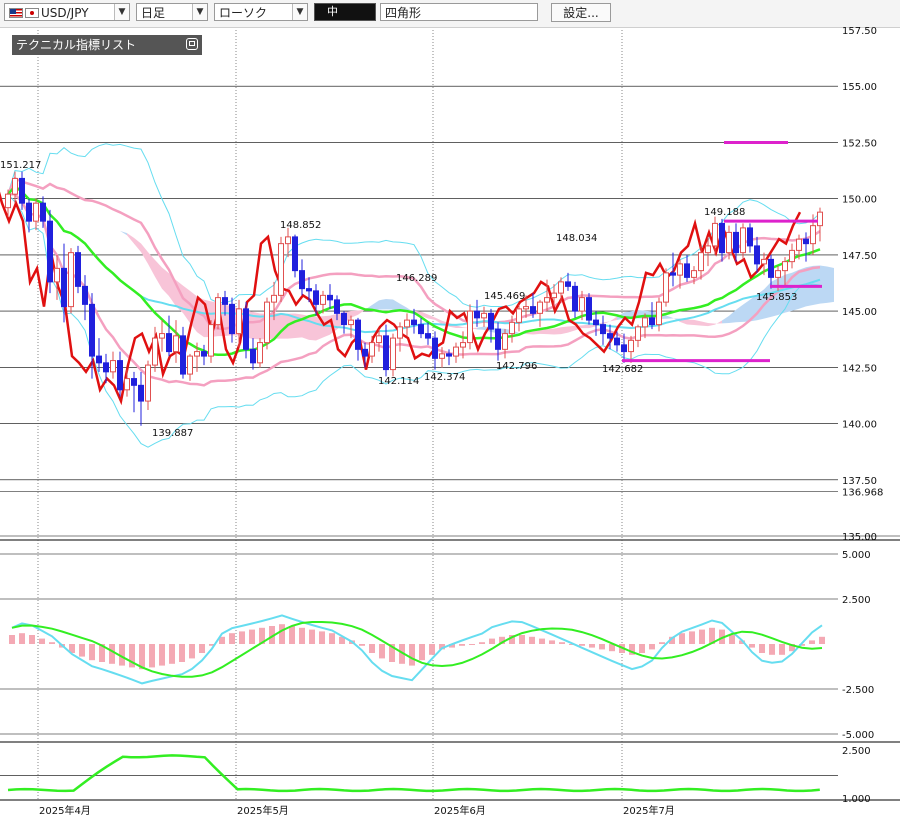 The width and height of the screenshot is (900, 821). Describe the element at coordinates (859, 425) in the screenshot. I see `price-axis-label: 140.00` at that location.